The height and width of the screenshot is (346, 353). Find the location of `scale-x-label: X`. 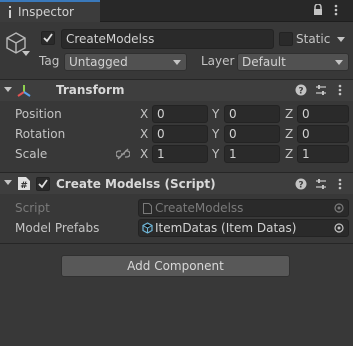

scale-x-label: X is located at coordinates (144, 154).